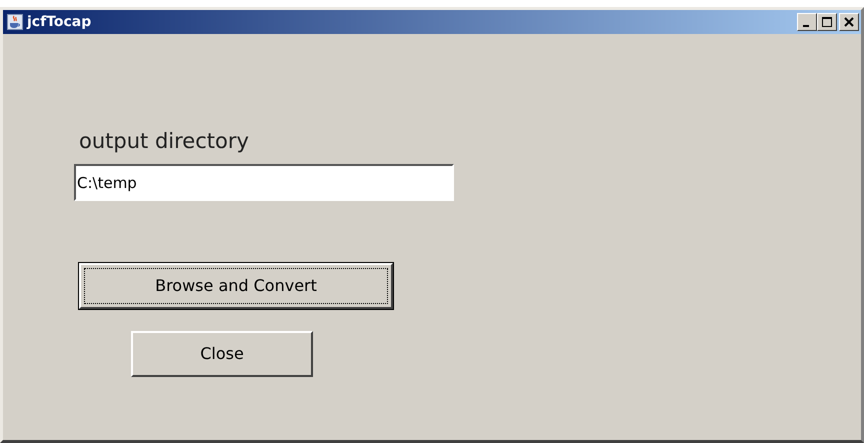 This screenshot has width=864, height=443. What do you see at coordinates (805, 25) in the screenshot?
I see `minimize-icon` at bounding box center [805, 25].